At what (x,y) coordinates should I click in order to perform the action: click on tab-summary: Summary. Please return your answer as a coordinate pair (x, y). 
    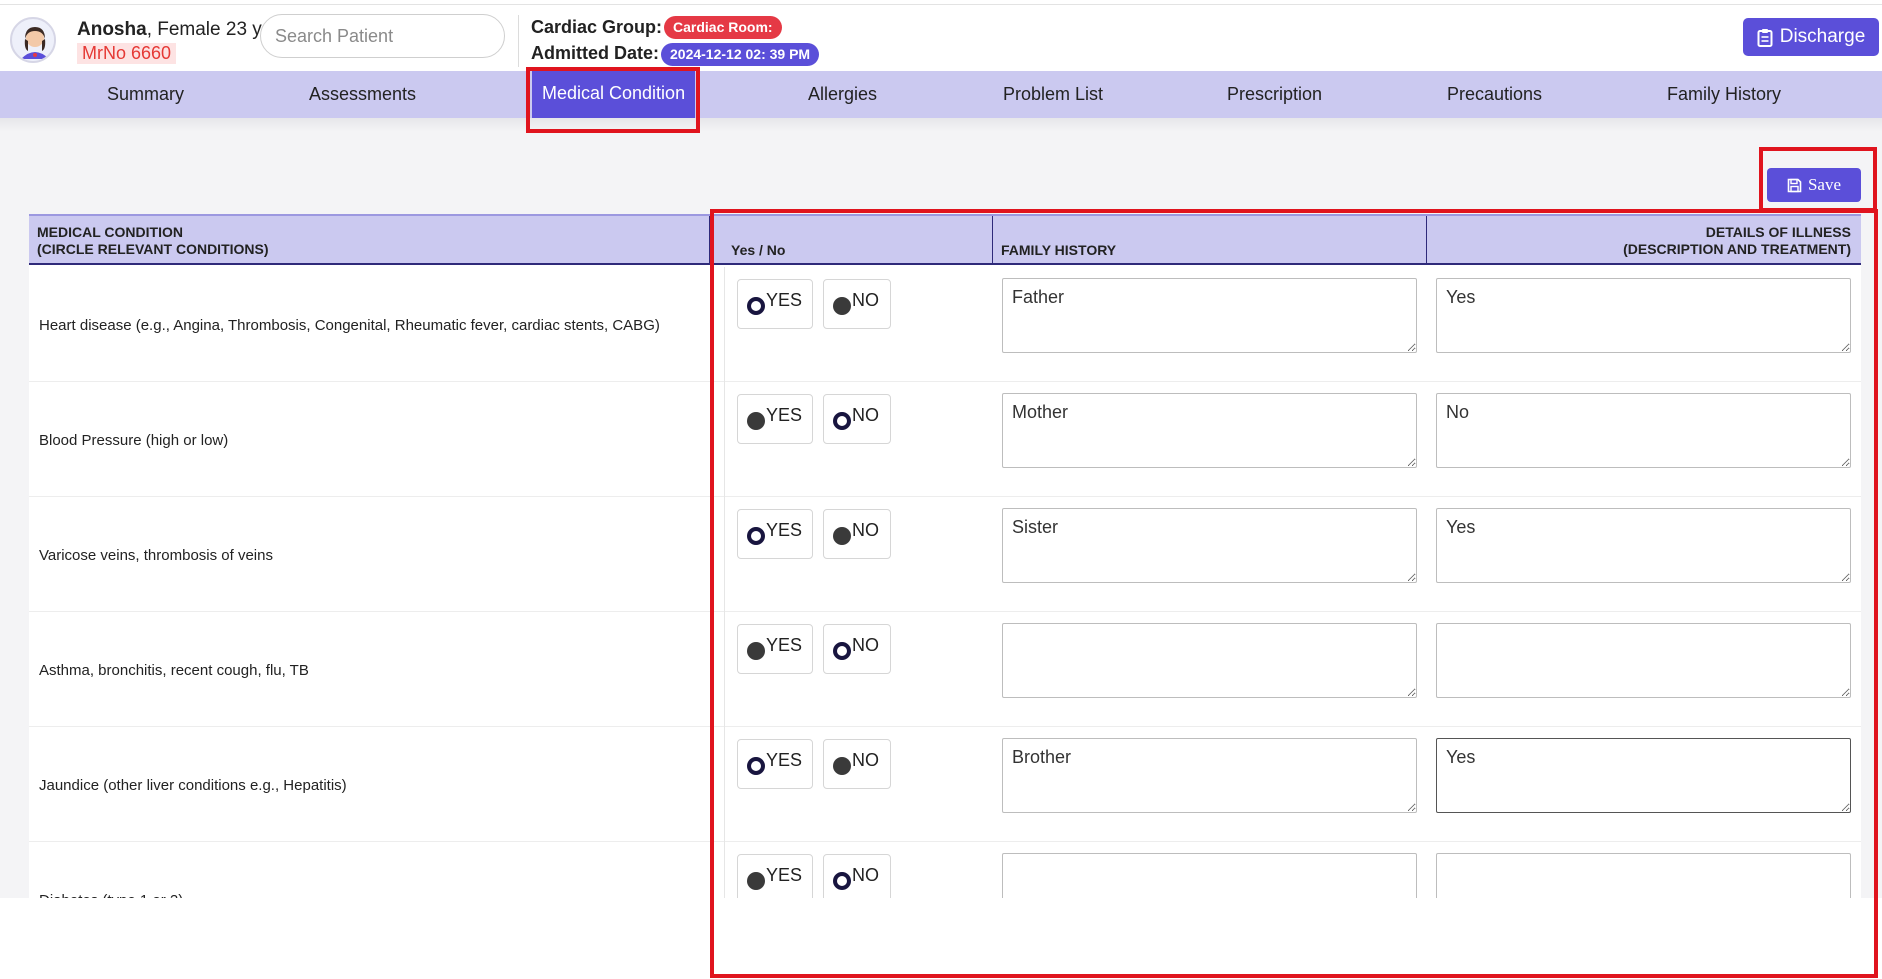
    Looking at the image, I should click on (145, 94).